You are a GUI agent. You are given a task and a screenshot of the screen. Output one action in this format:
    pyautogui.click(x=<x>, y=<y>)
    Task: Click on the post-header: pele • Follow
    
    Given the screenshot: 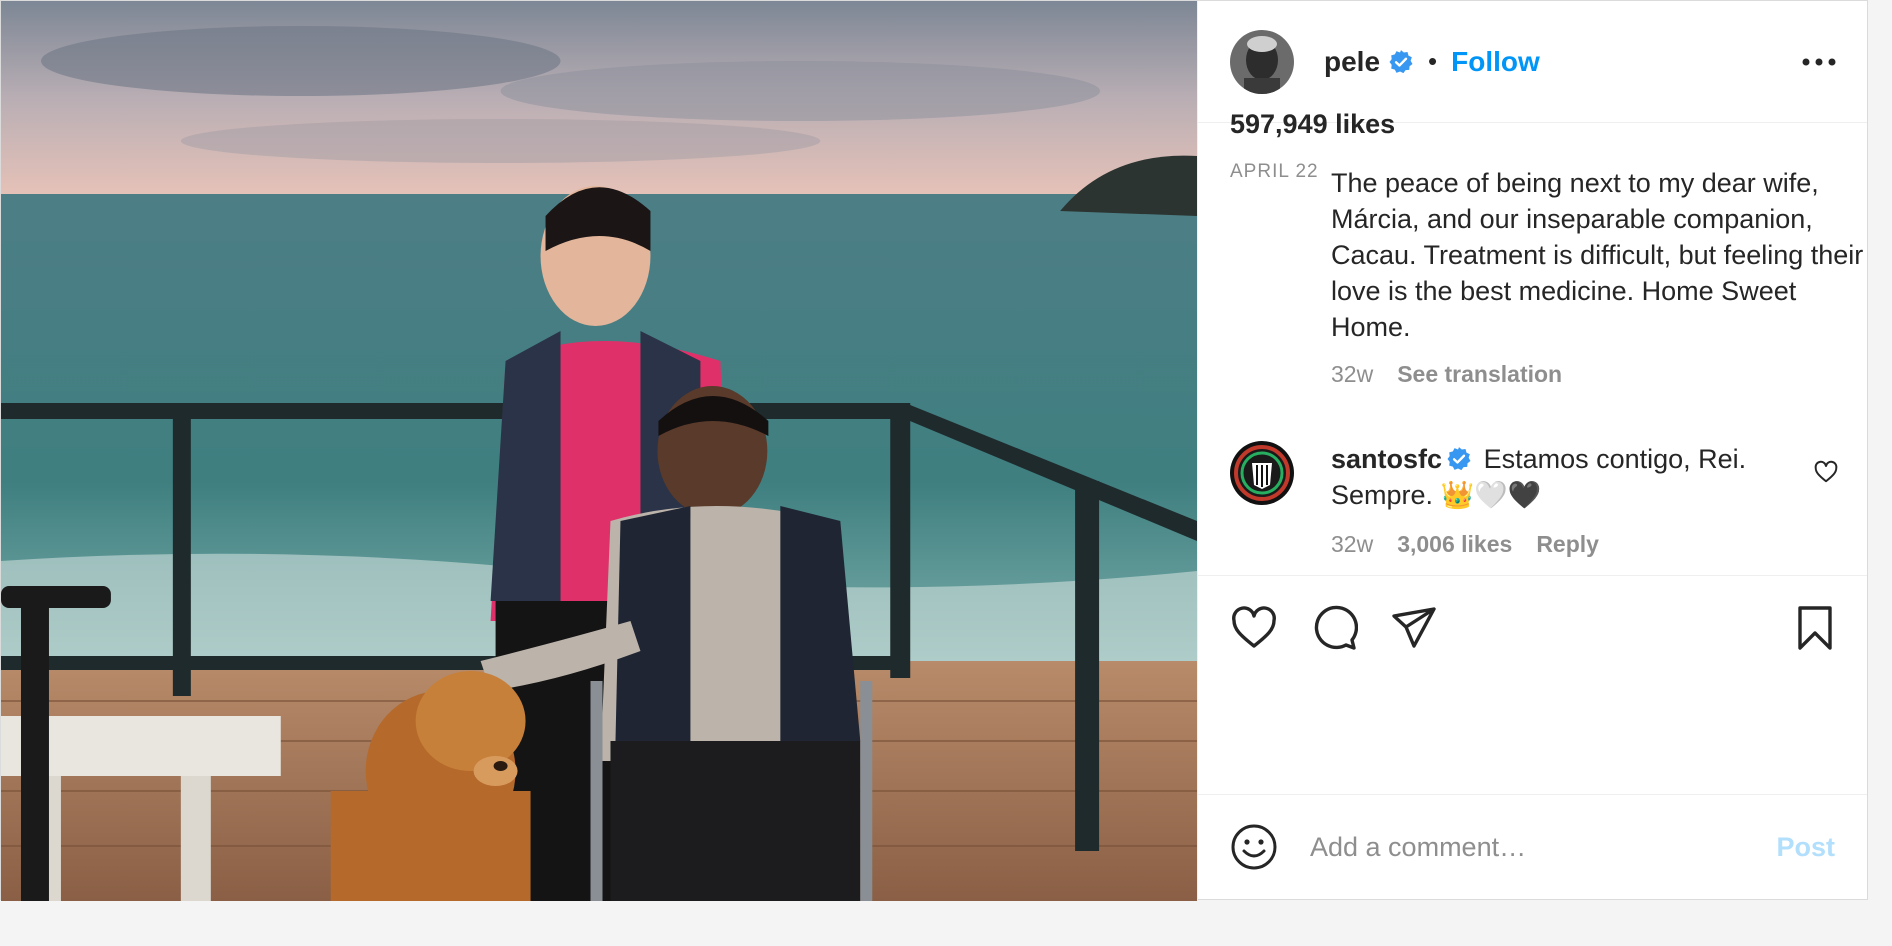 What is the action you would take?
    pyautogui.click(x=1532, y=62)
    